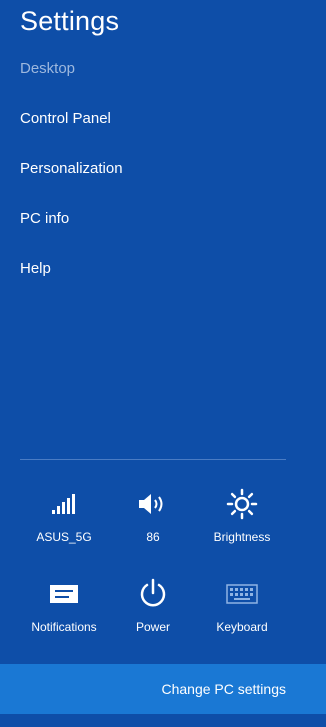  What do you see at coordinates (223, 689) in the screenshot?
I see `change-pc-settings-label: Change PC settings` at bounding box center [223, 689].